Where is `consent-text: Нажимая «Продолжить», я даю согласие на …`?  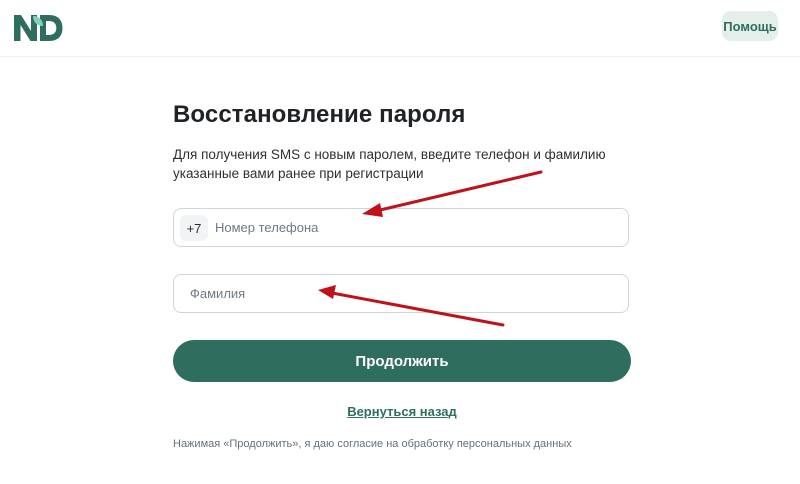 consent-text: Нажимая «Продолжить», я даю согласие на … is located at coordinates (372, 444).